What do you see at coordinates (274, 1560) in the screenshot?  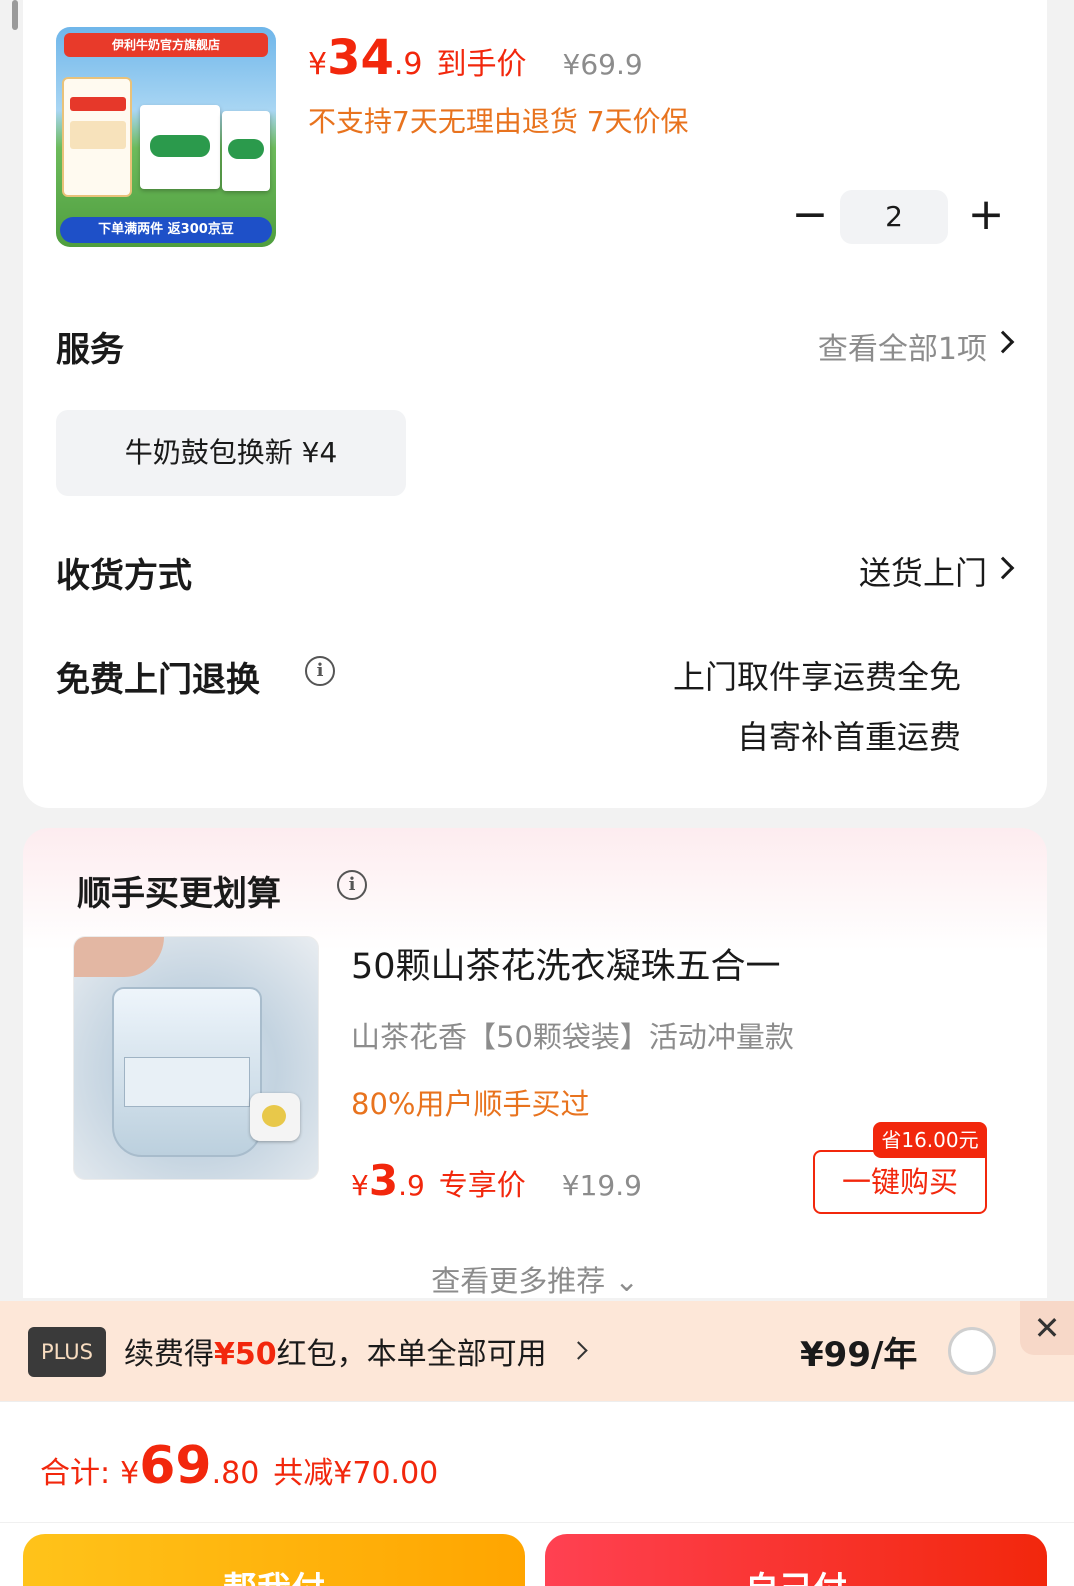 I see `help-pay-button: 帮我付` at bounding box center [274, 1560].